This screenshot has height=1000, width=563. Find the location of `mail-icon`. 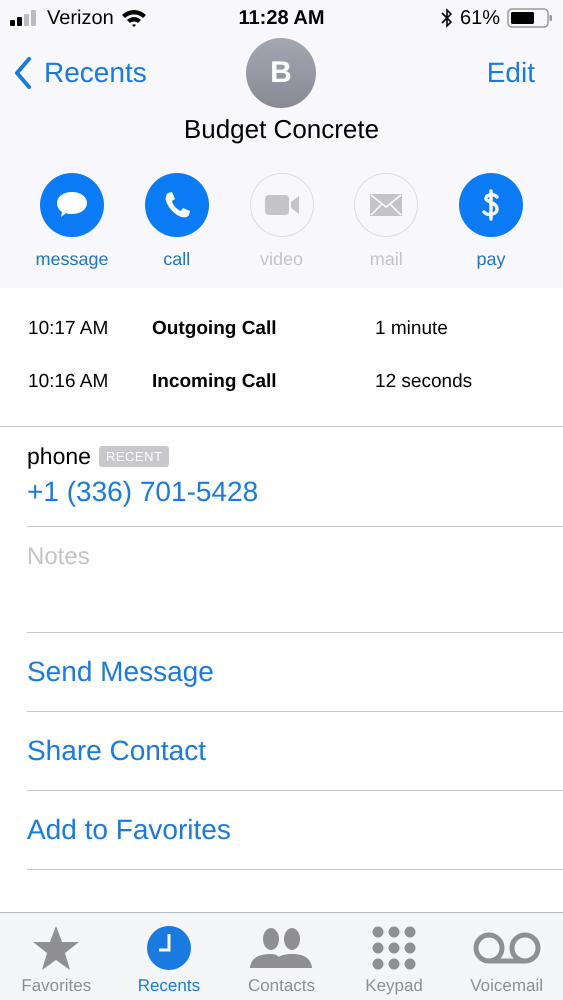

mail-icon is located at coordinates (386, 205).